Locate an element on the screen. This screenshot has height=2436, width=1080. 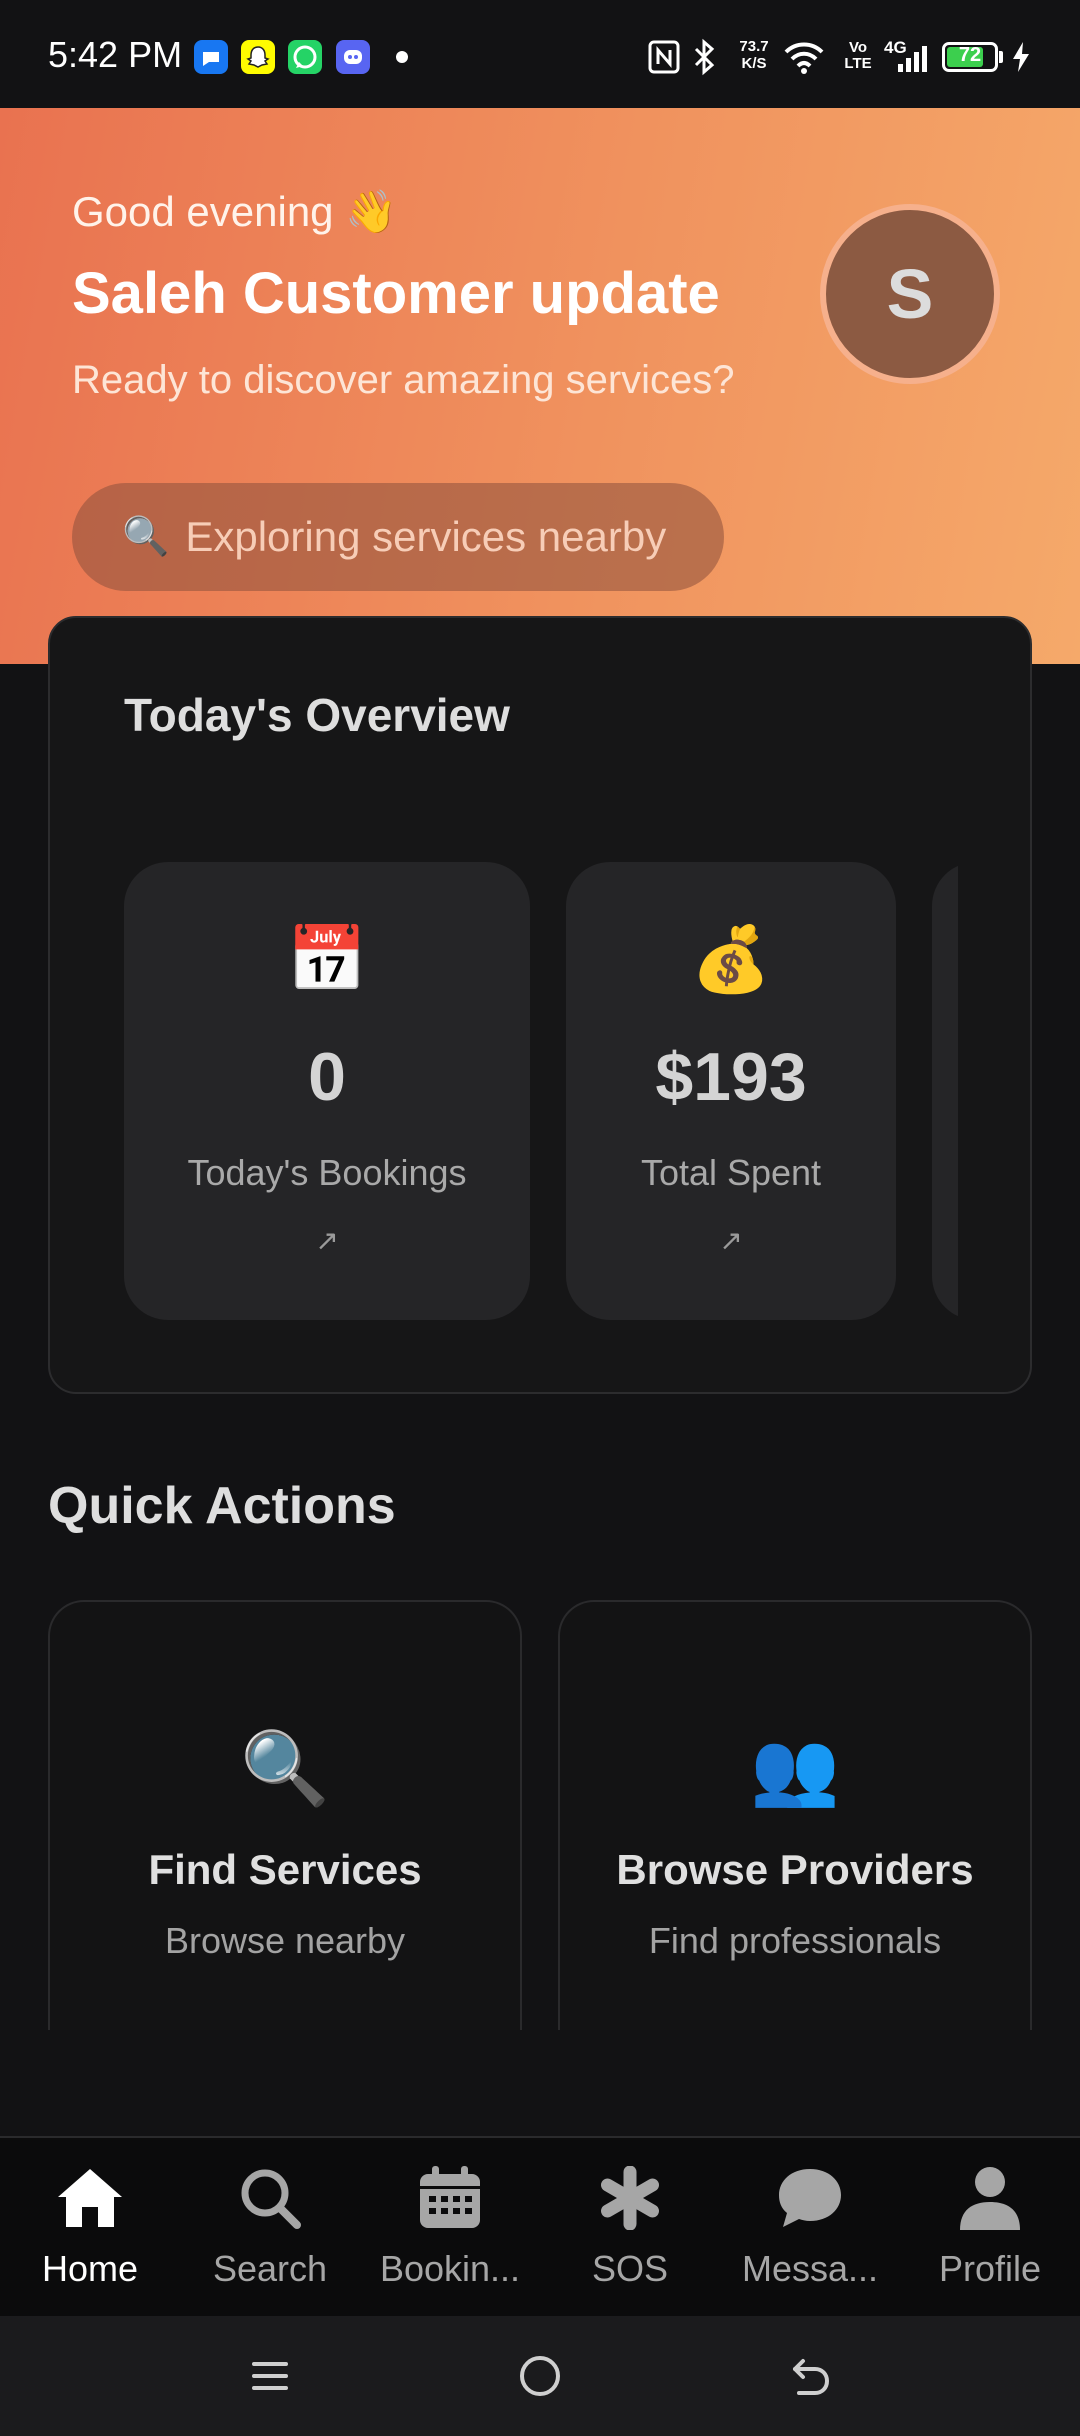
volte-top: Vo is located at coordinates (858, 47).